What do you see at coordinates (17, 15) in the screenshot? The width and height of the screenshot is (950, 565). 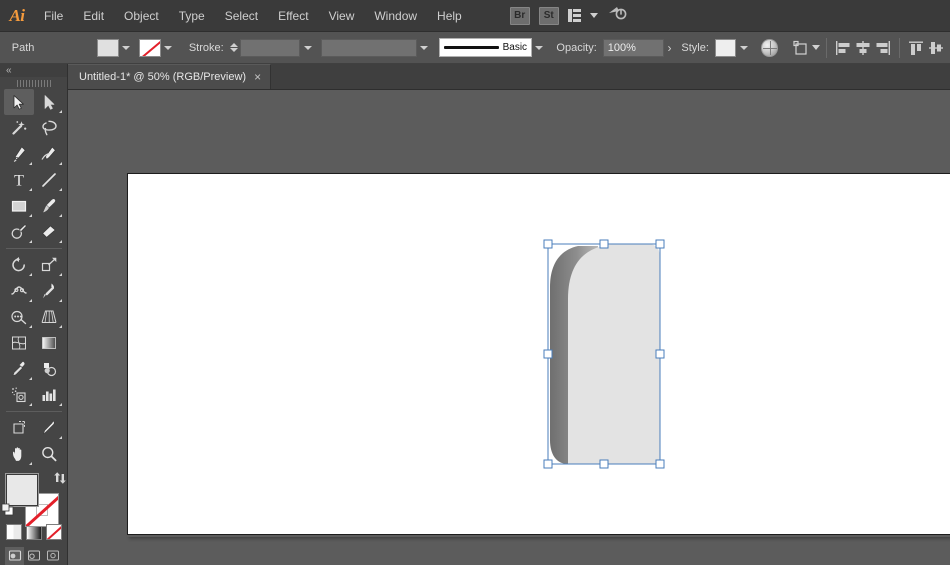 I see `app-logo: Ai` at bounding box center [17, 15].